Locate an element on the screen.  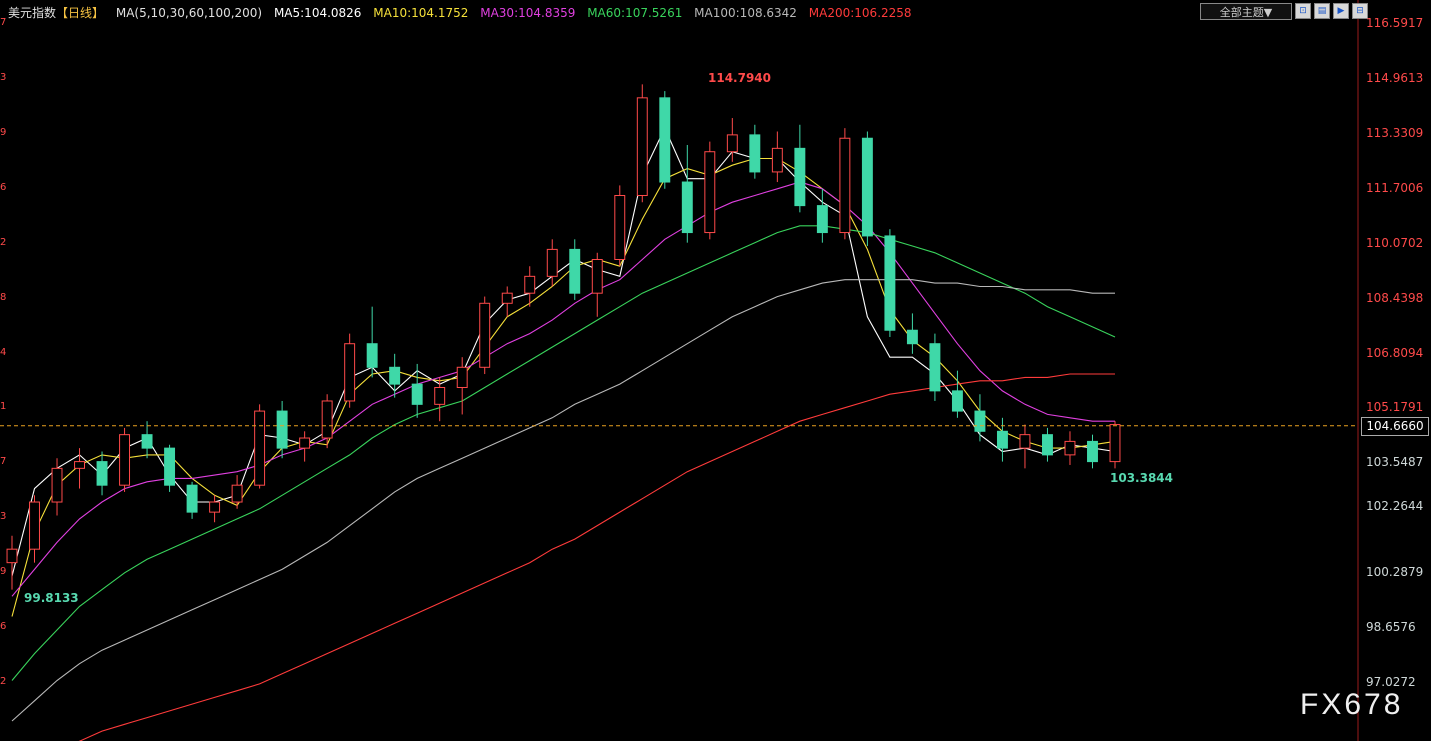
chart-toolbar: 全部主题▼ ⊡ ▤ ▶ ⊟ is located at coordinates (1284, 11).